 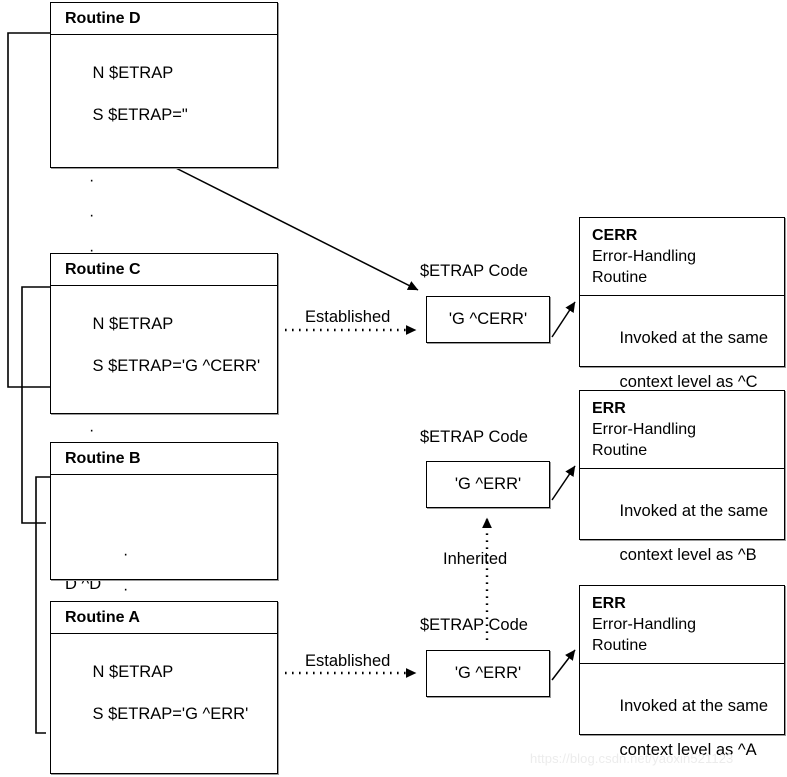 What do you see at coordinates (620, 450) in the screenshot?
I see `handler-err-b-subtitle-2: Routine` at bounding box center [620, 450].